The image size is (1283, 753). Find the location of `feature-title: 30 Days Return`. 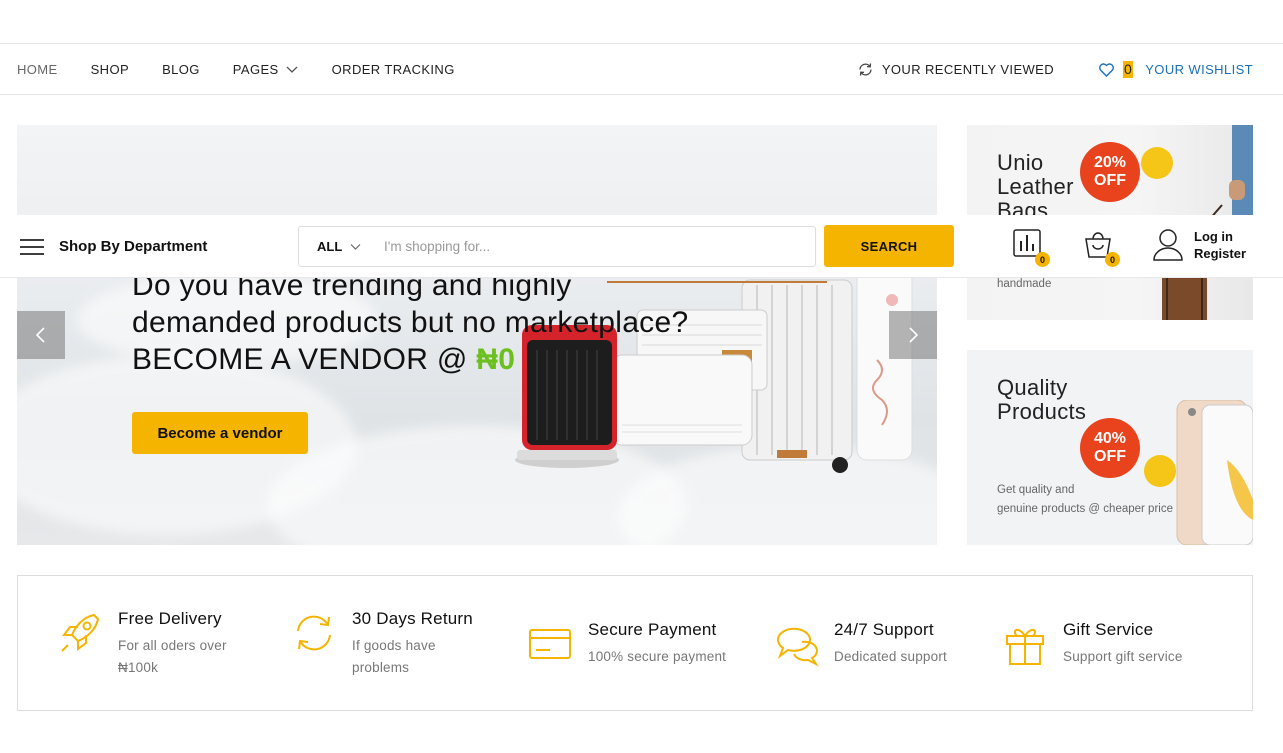

feature-title: 30 Days Return is located at coordinates (412, 618).